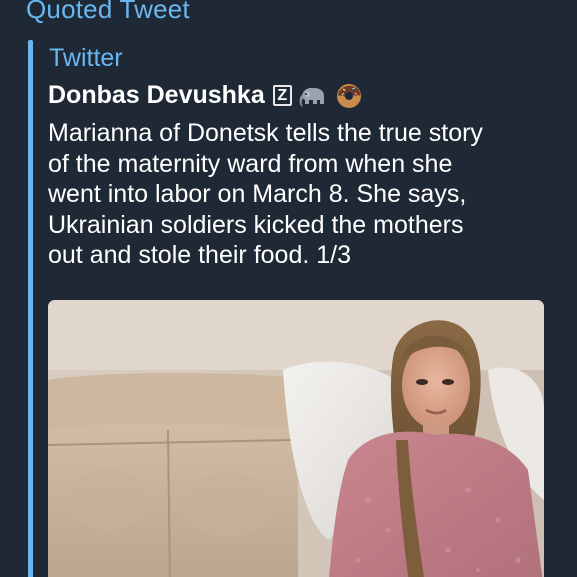 This screenshot has height=577, width=577. What do you see at coordinates (30, 308) in the screenshot?
I see `quote-accent-bar` at bounding box center [30, 308].